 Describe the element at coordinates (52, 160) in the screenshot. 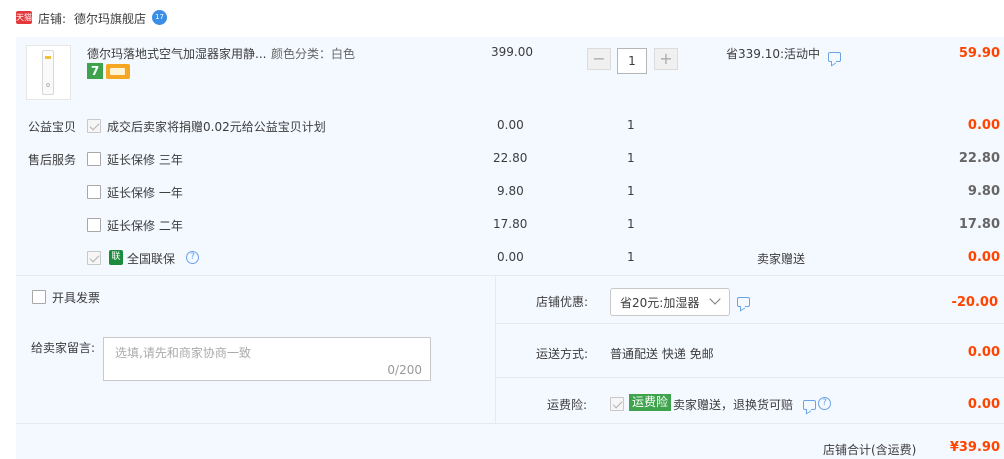

I see `after-sale-service-label: 售后服务` at that location.